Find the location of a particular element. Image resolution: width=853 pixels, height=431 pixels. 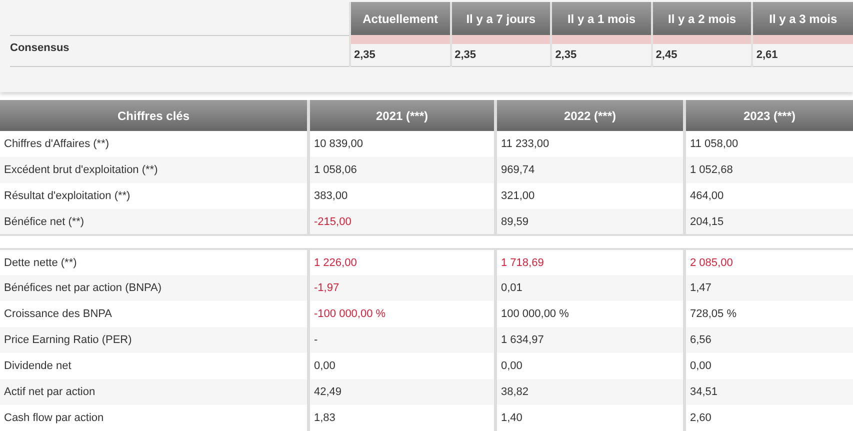

table-cell: 1,47 is located at coordinates (768, 288).